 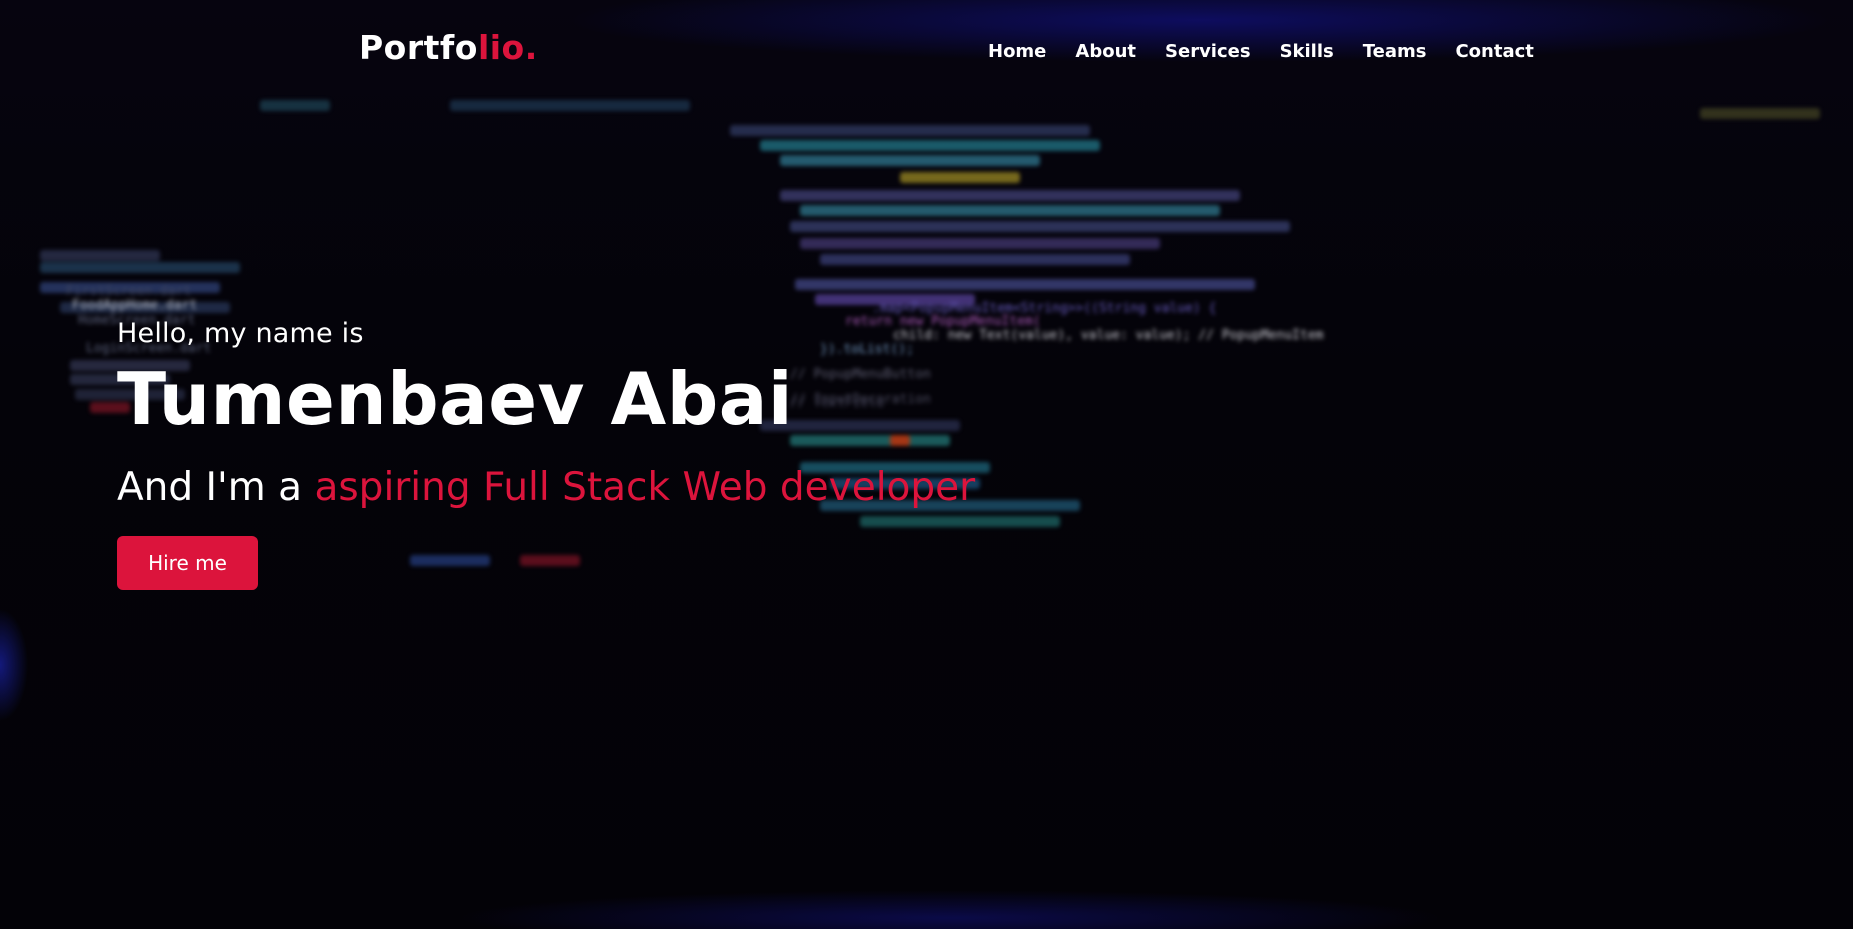 What do you see at coordinates (216, 487) in the screenshot?
I see `hero-role-prefix: And I'm a` at bounding box center [216, 487].